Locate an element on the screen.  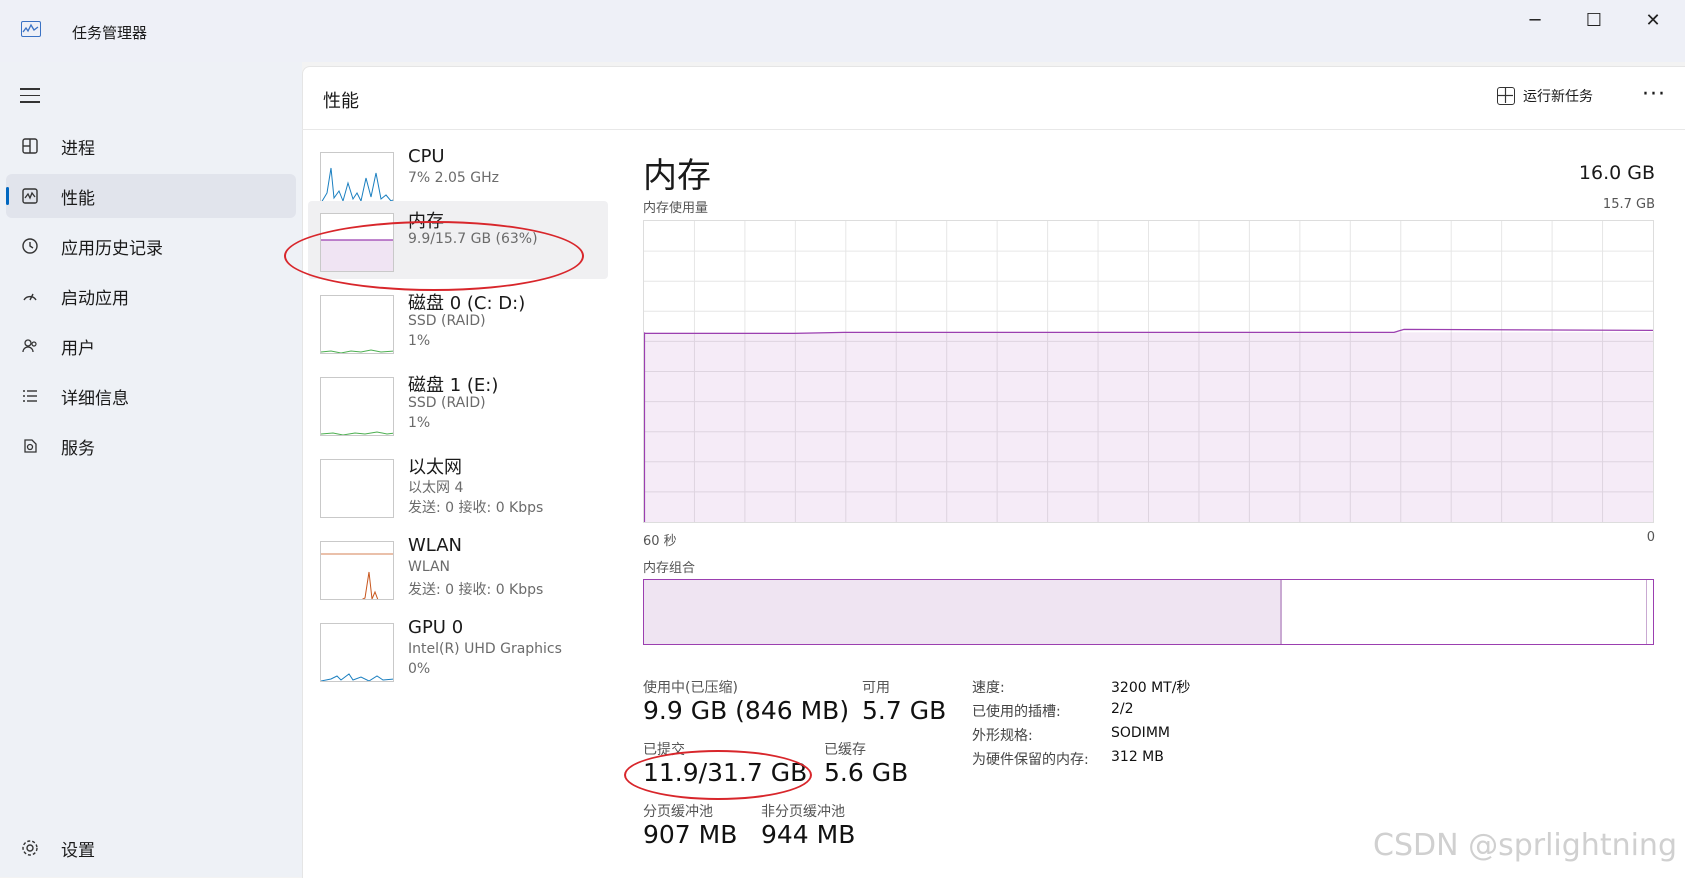
device-detail: 7% 2.05 GHz is located at coordinates (454, 178).